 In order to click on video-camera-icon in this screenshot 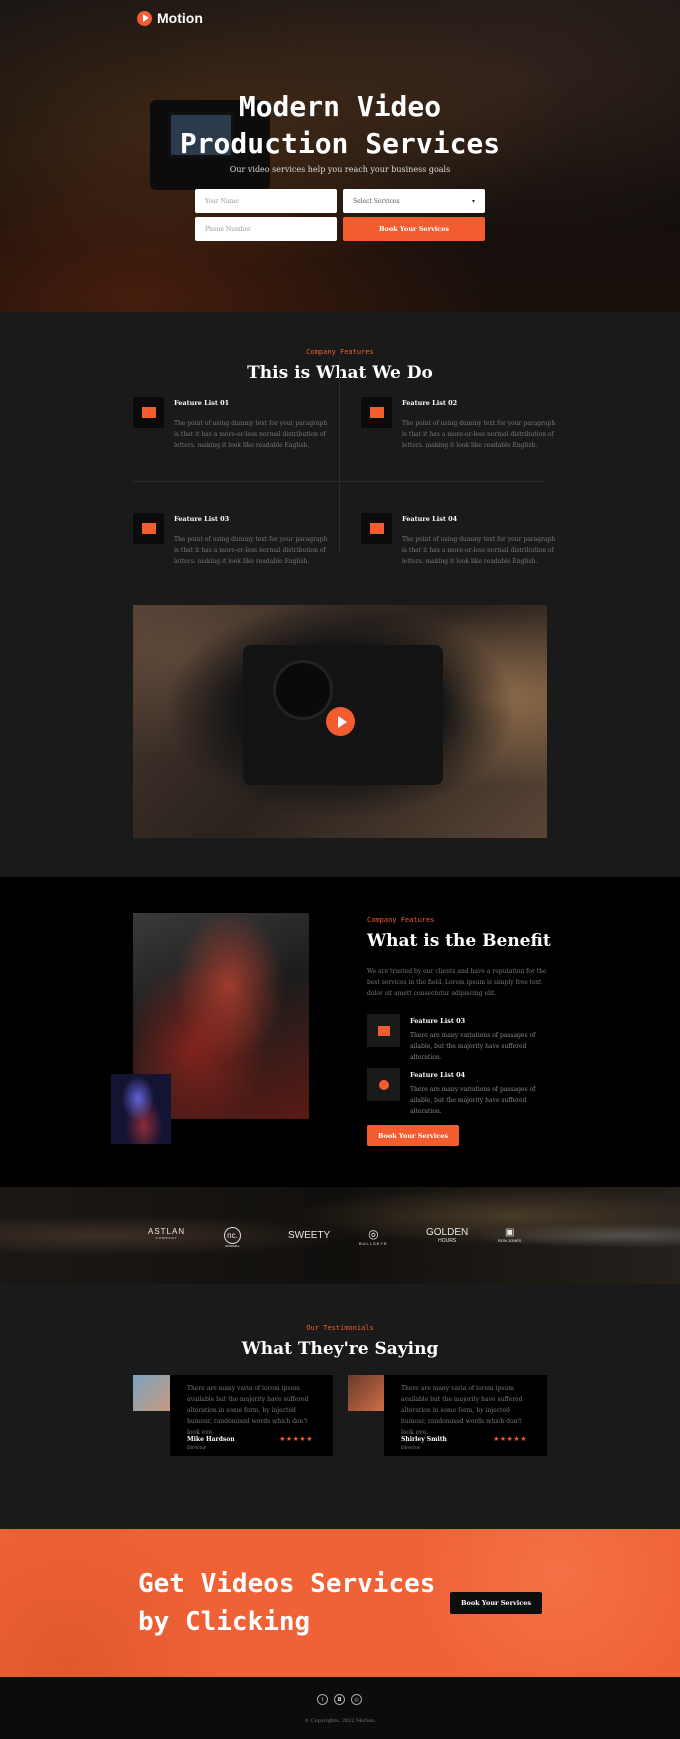, I will do `click(376, 412)`.